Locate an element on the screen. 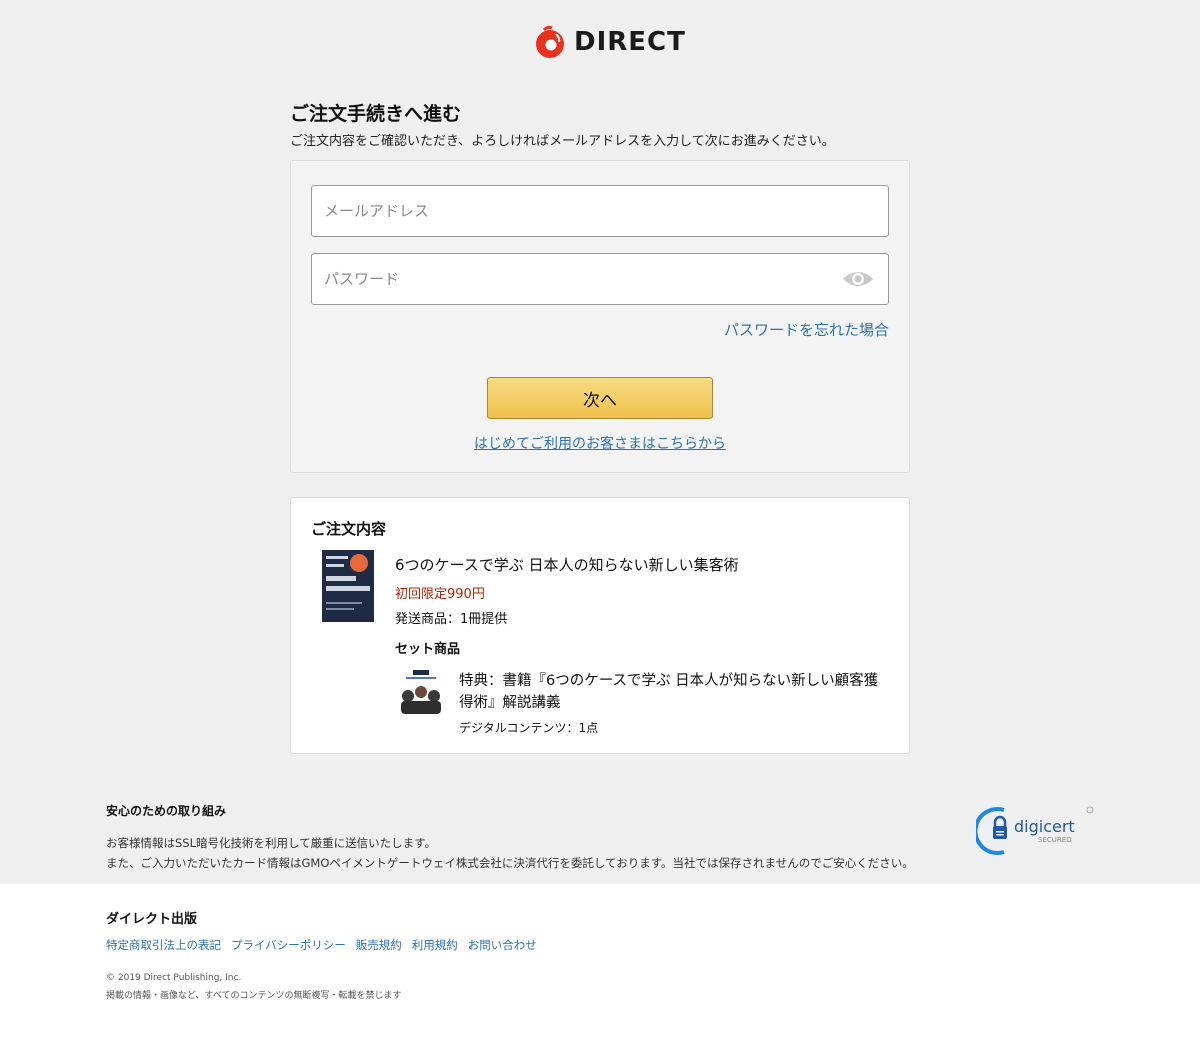 This screenshot has height=1047, width=1200. footer-company-name: ダイレクト出版 is located at coordinates (152, 919).